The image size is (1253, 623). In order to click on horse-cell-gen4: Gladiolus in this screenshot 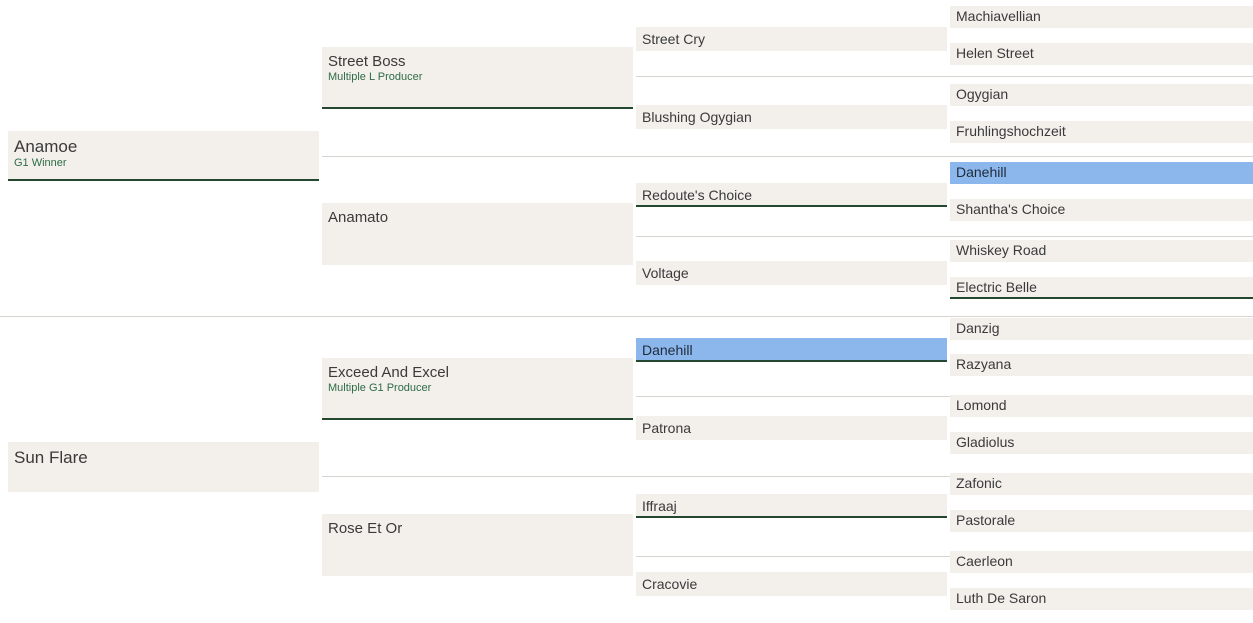, I will do `click(1101, 443)`.